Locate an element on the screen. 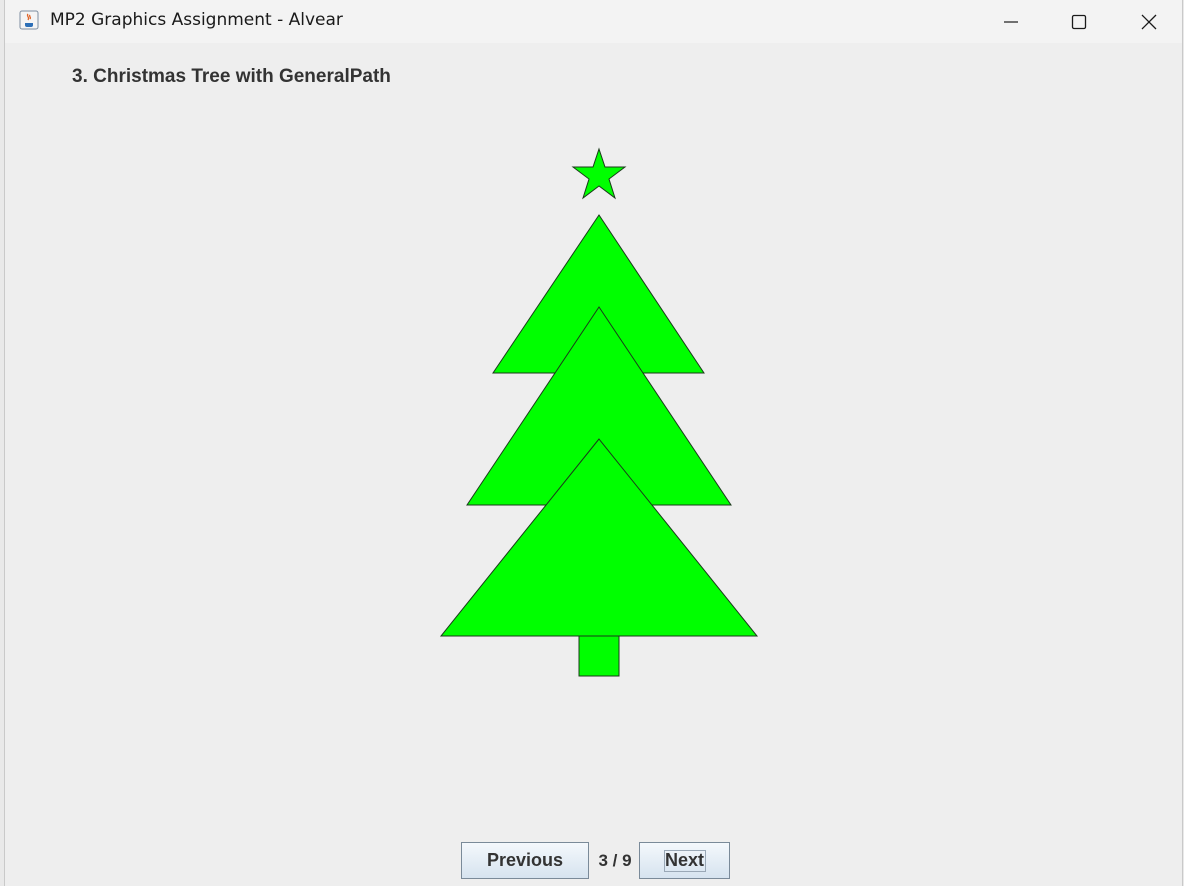  tree-star is located at coordinates (599, 173).